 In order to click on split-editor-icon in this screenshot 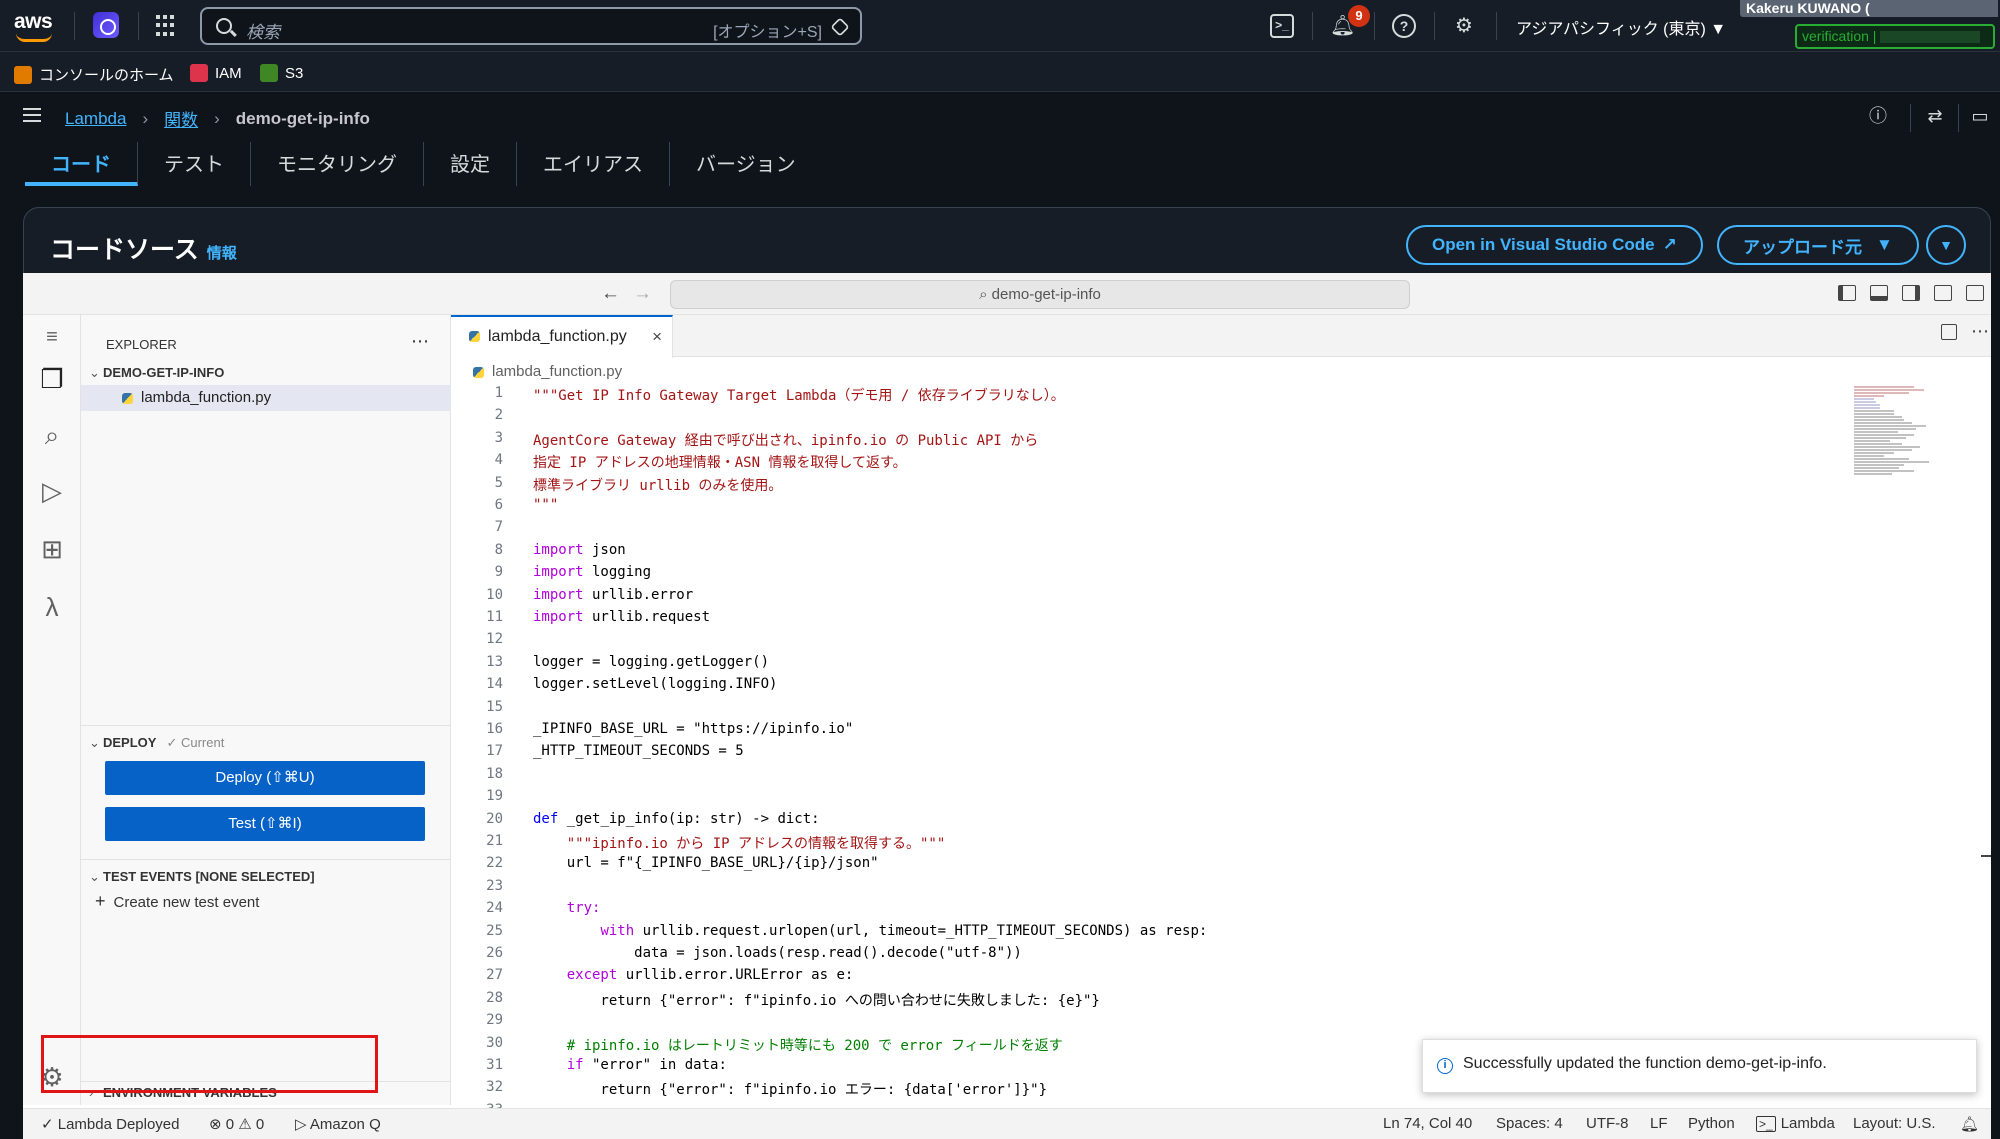, I will do `click(1949, 332)`.